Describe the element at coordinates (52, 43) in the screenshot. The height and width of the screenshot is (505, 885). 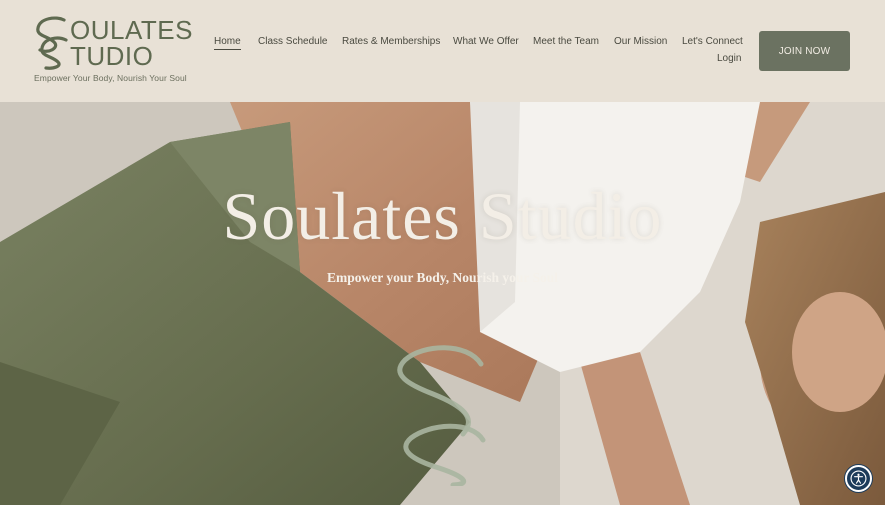
I see `soulates-s-logo-icon` at that location.